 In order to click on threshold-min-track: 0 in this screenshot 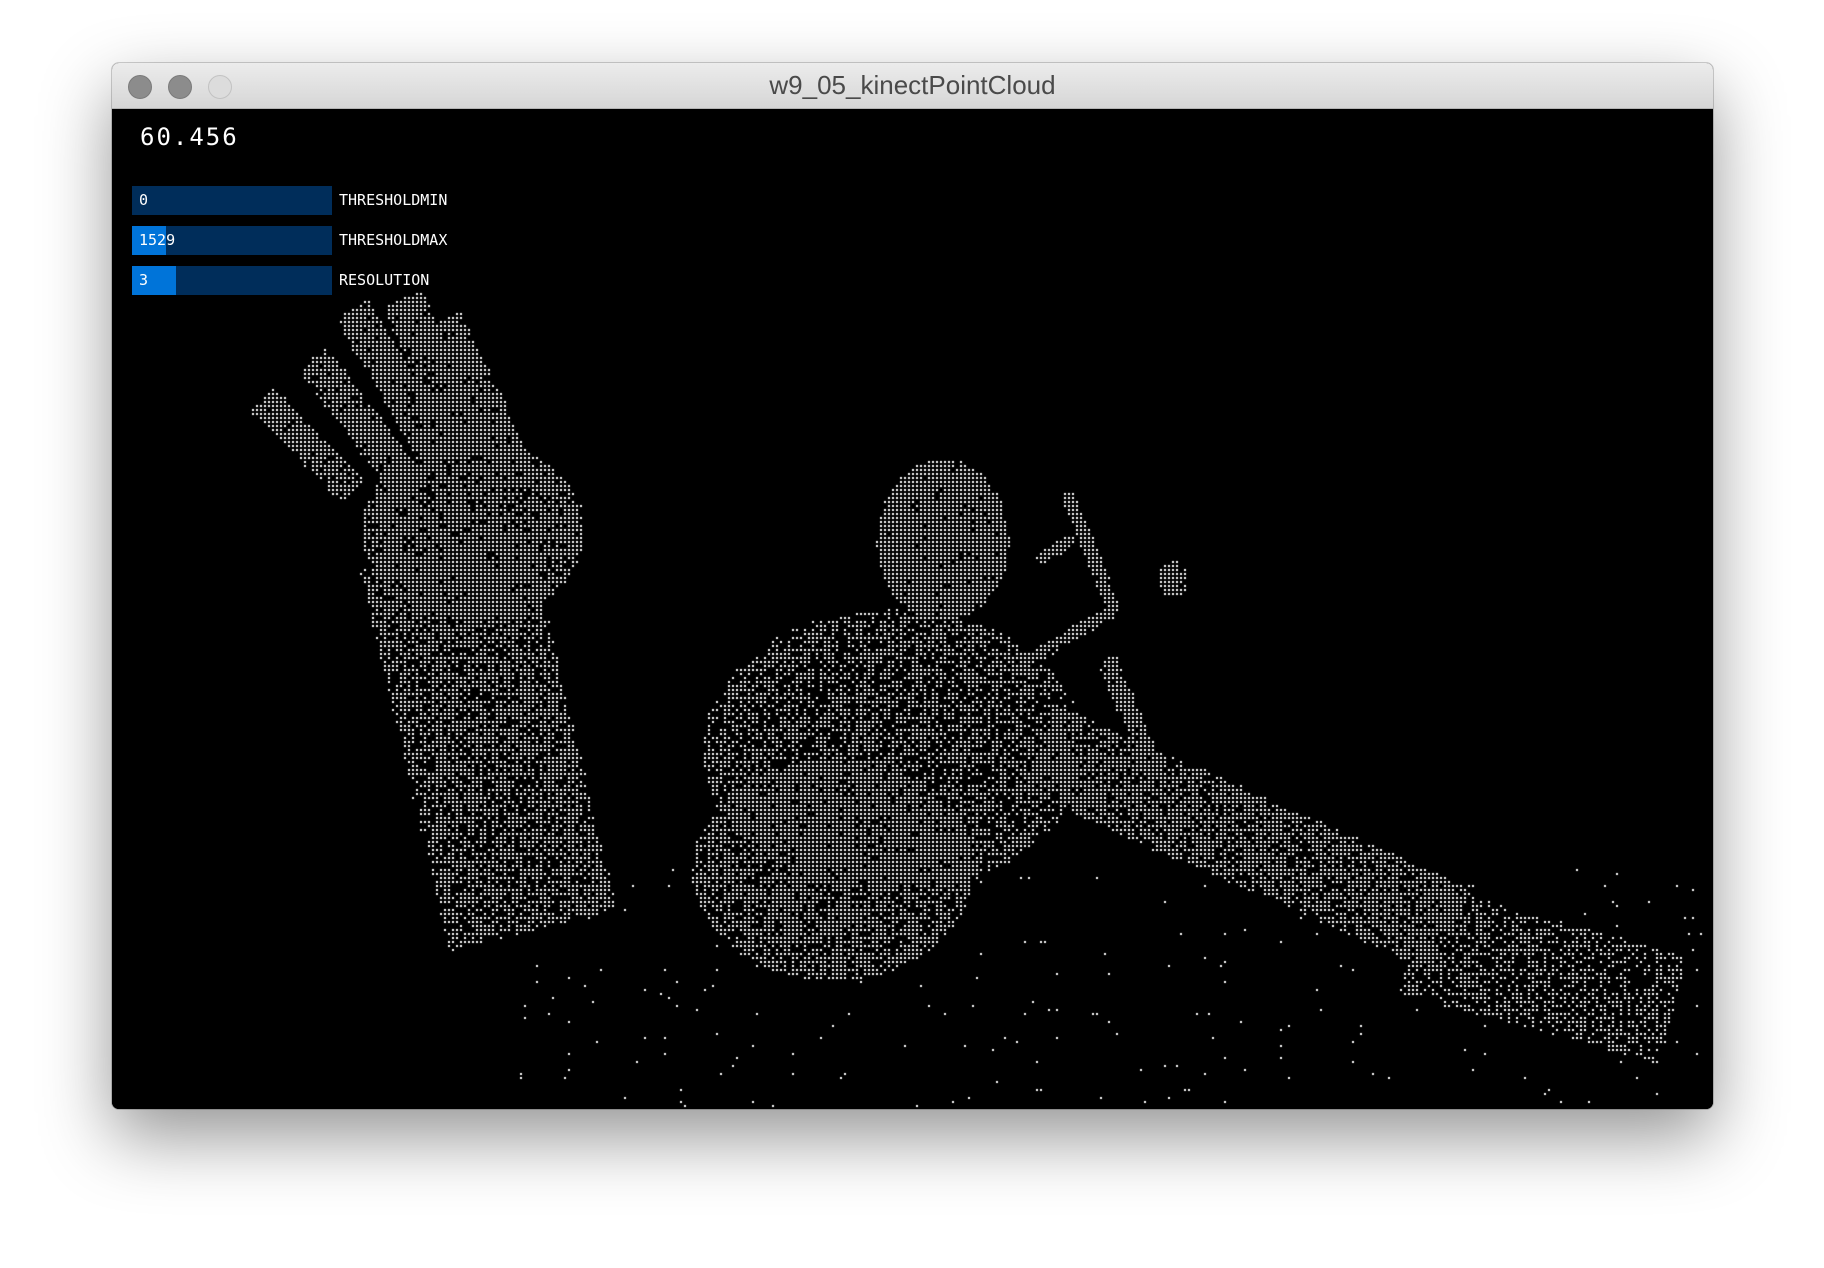, I will do `click(232, 200)`.